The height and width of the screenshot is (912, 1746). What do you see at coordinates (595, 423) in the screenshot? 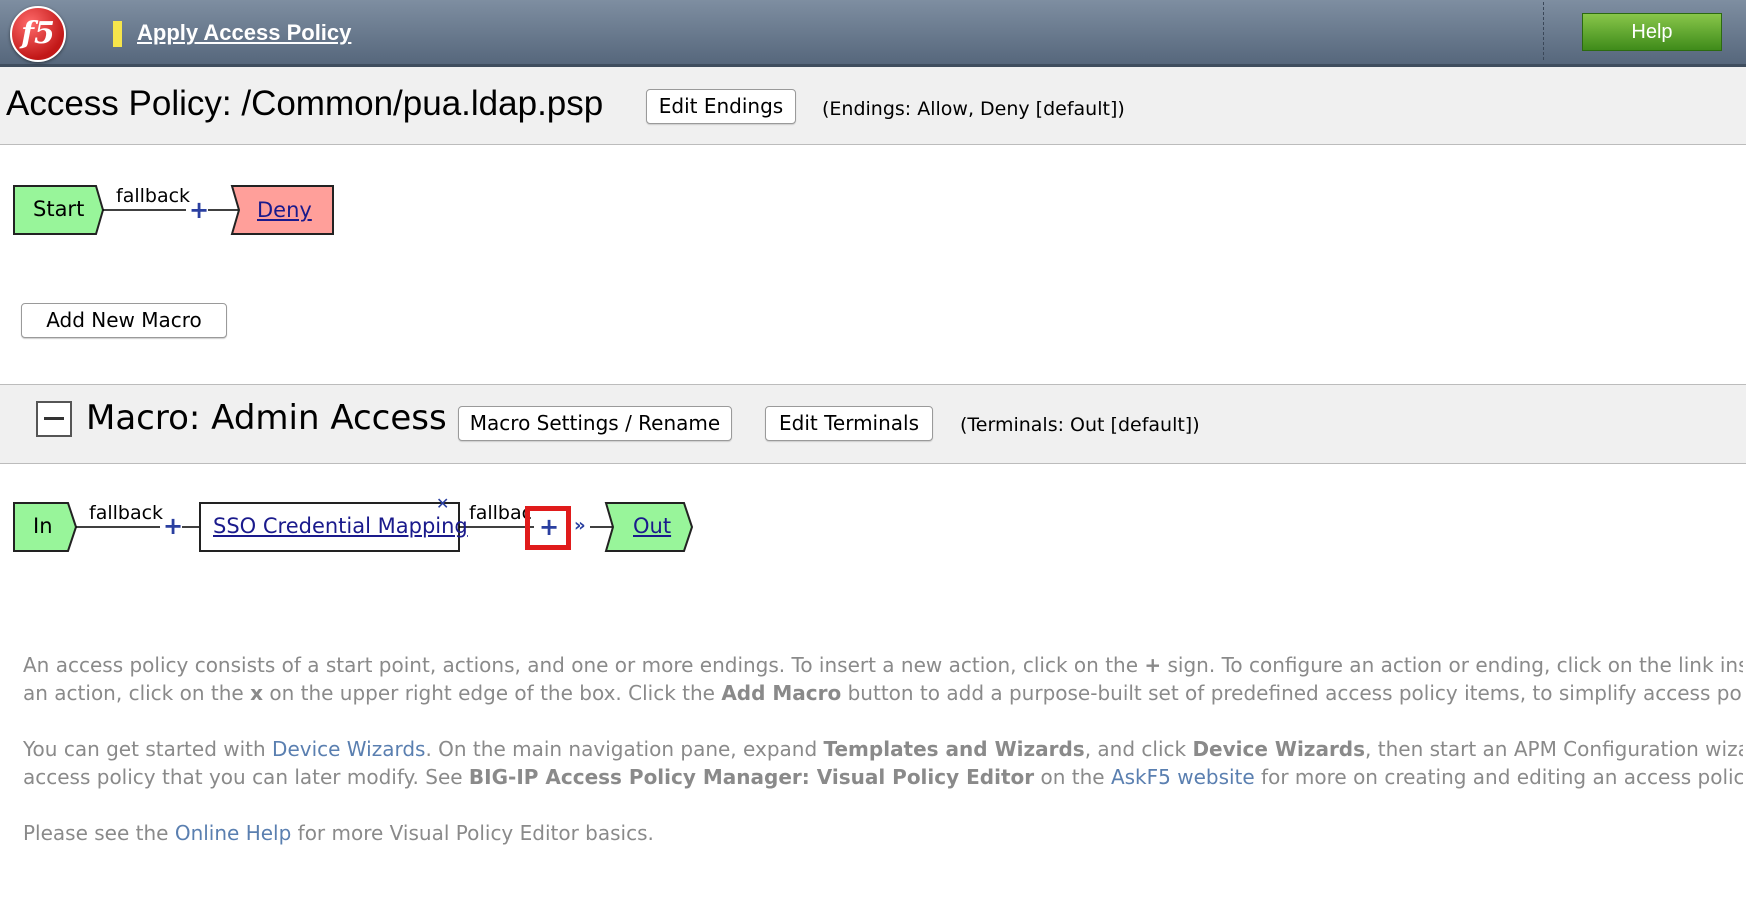
I see `macro-settings-button: Macro Settings / Rename` at bounding box center [595, 423].